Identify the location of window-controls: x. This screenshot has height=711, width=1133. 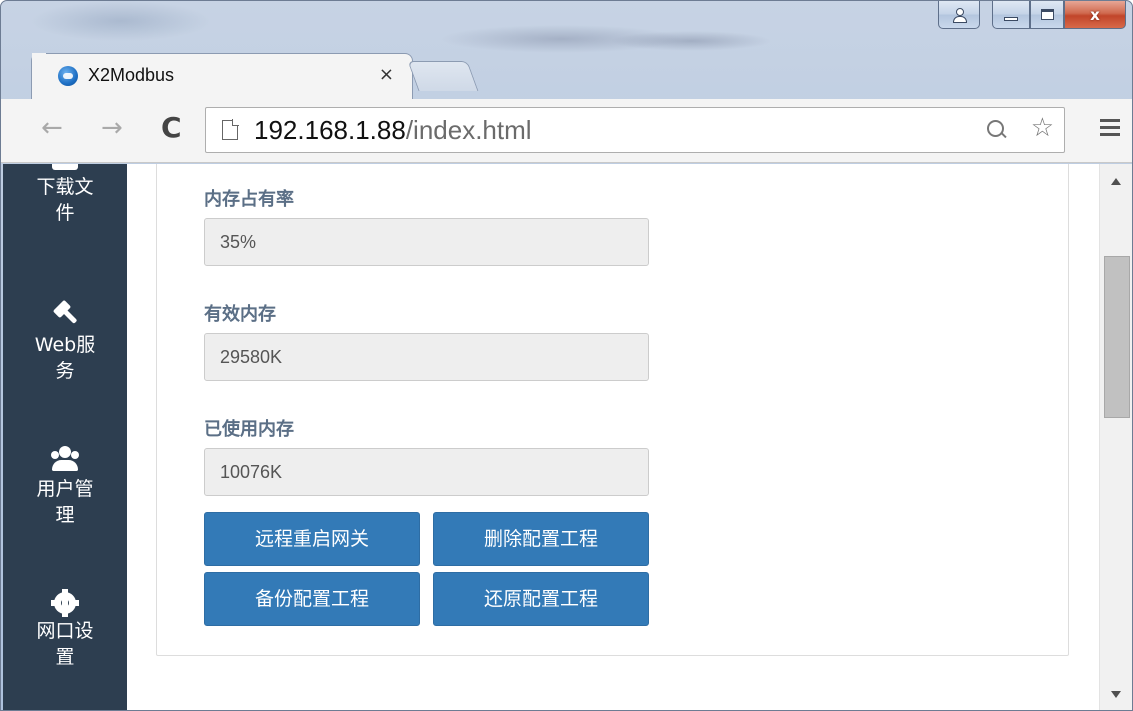
(1032, 16).